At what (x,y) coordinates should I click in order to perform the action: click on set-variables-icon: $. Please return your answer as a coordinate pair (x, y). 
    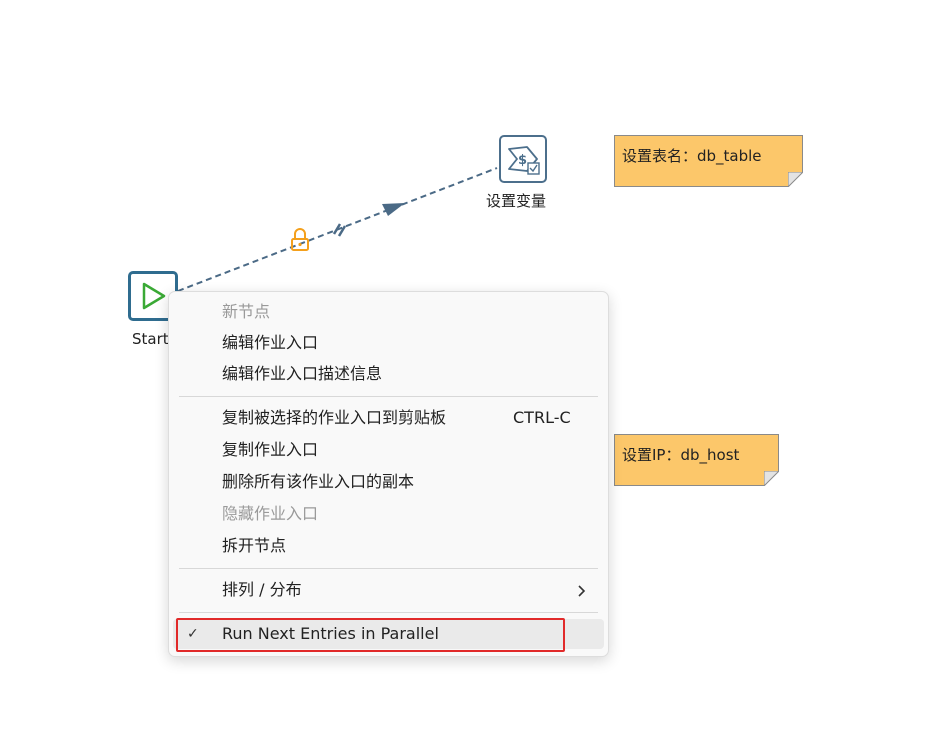
    Looking at the image, I should click on (524, 160).